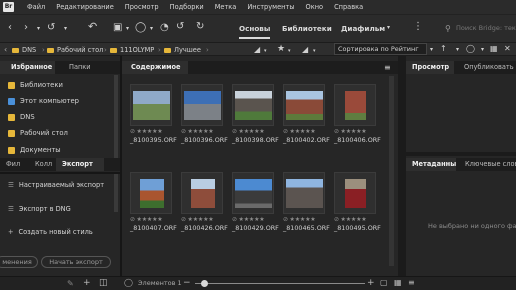  Describe the element at coordinates (488, 164) in the screenshot. I see `tab-keywords: Ключевые слова` at that location.